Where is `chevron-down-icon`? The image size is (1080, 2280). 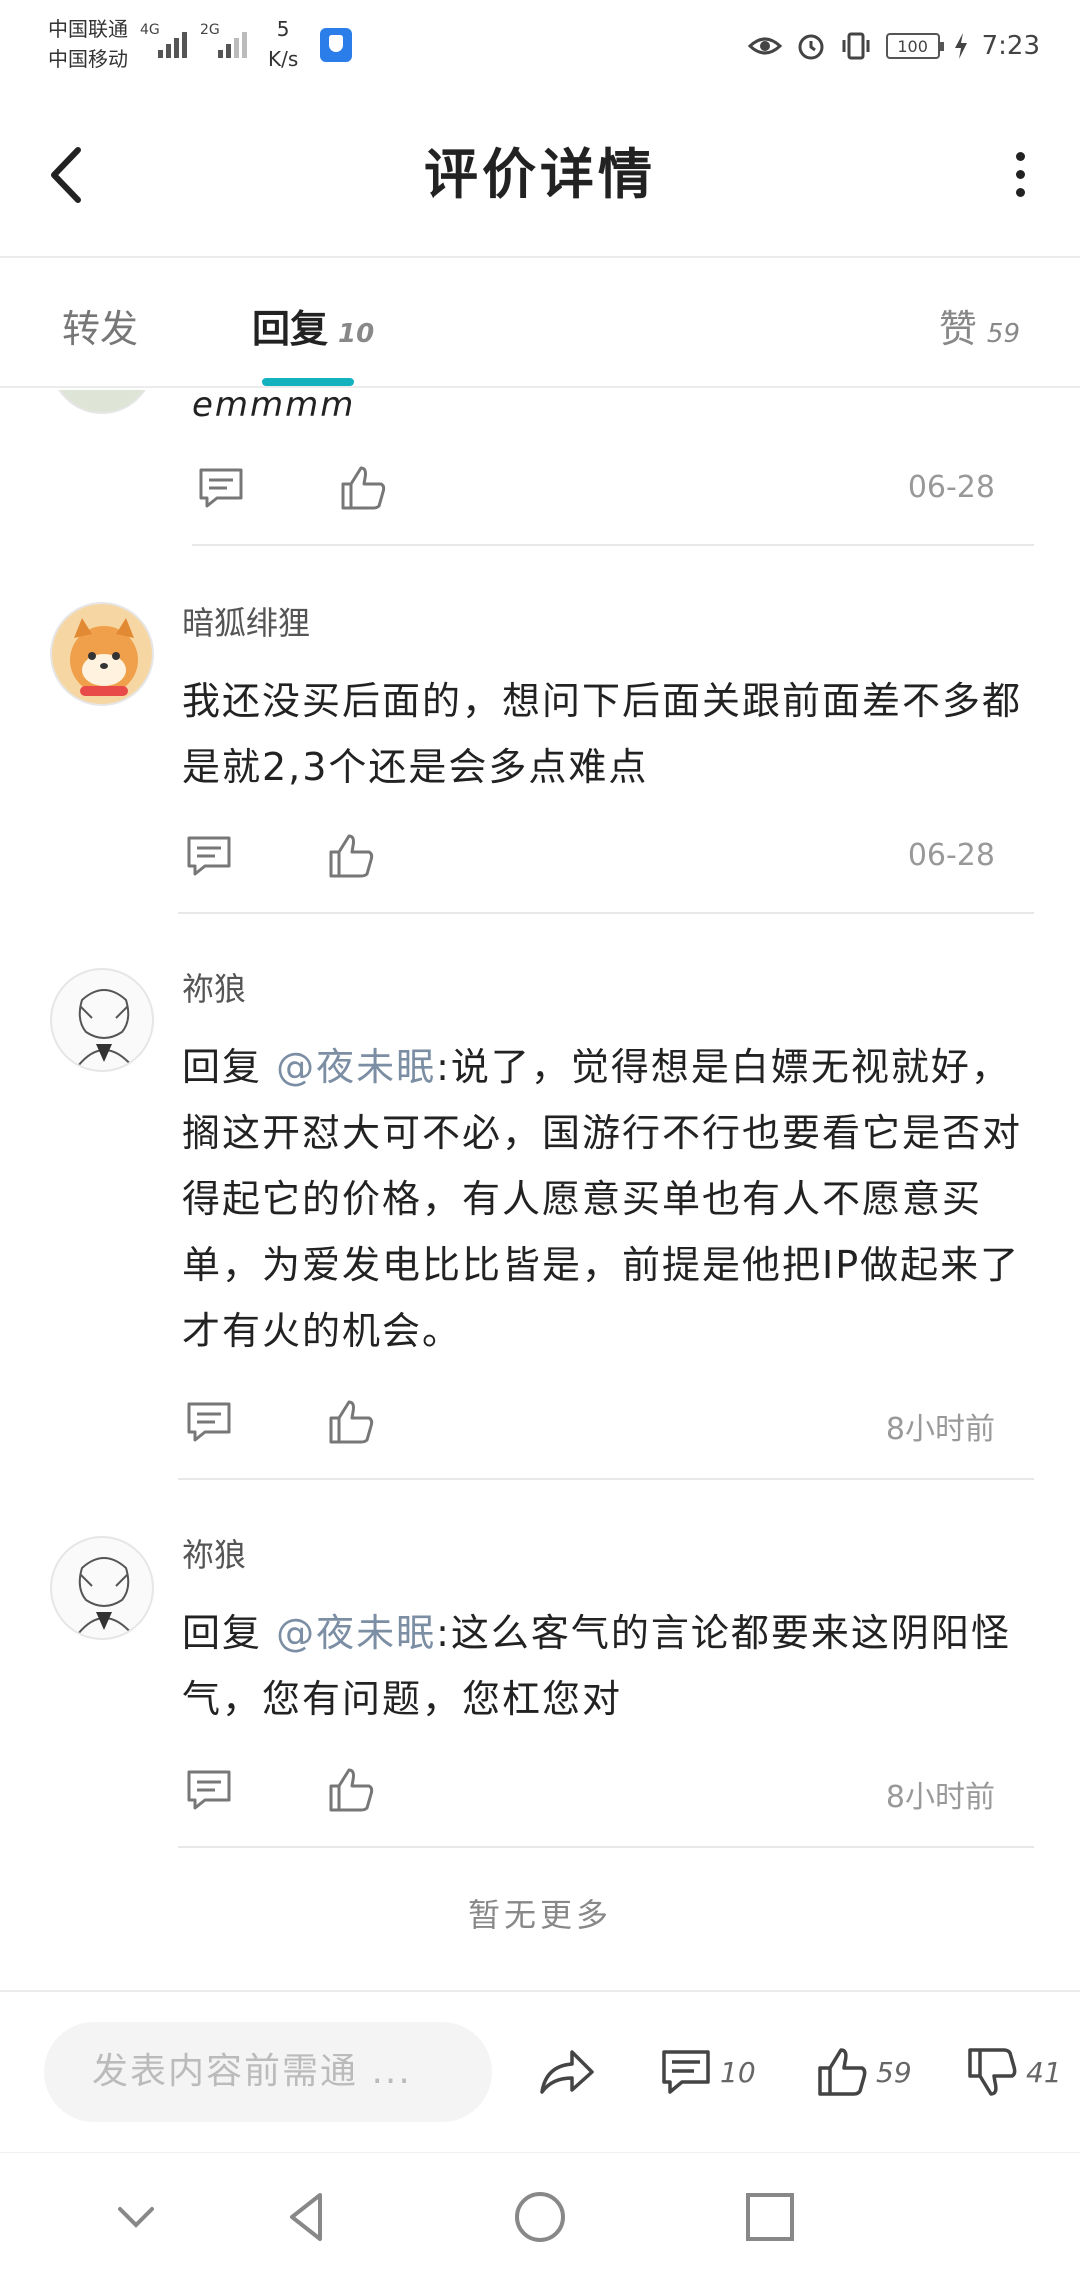 chevron-down-icon is located at coordinates (136, 2217).